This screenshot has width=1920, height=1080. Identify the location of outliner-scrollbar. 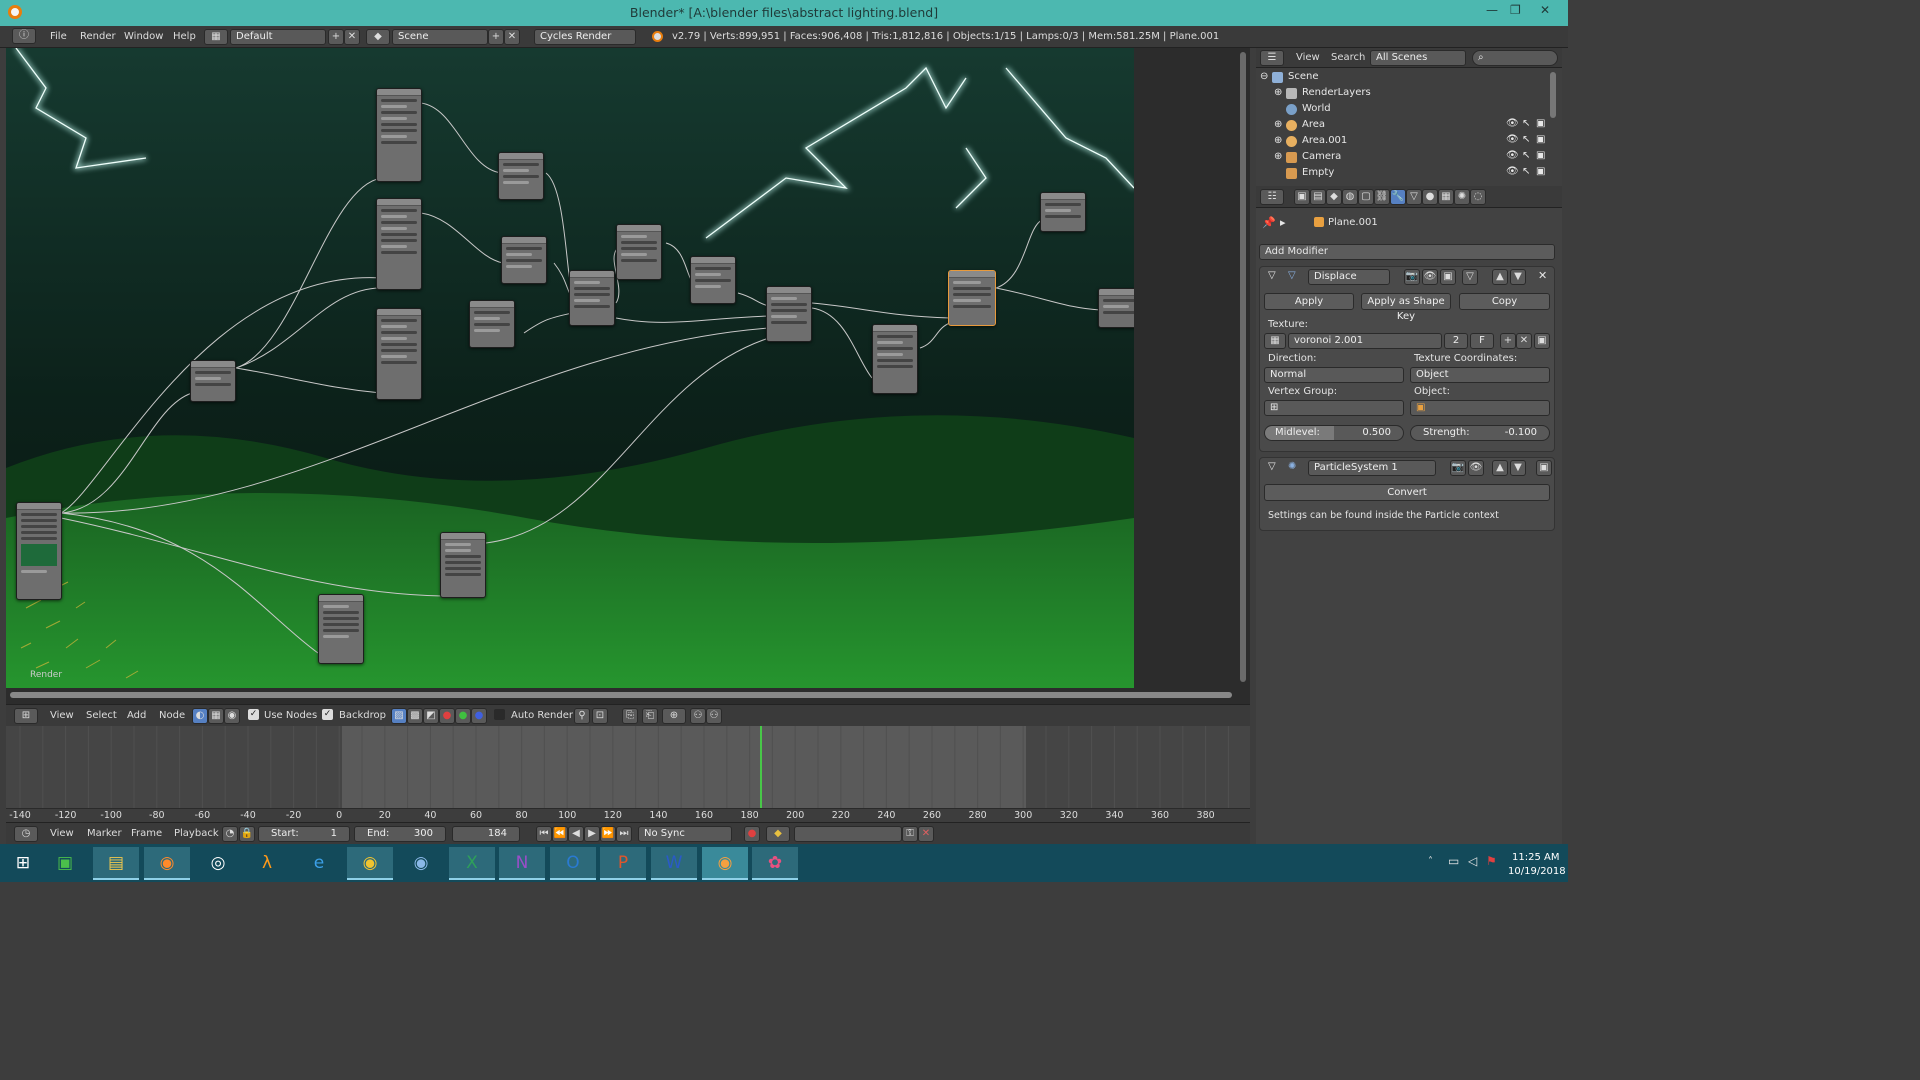
(1553, 95).